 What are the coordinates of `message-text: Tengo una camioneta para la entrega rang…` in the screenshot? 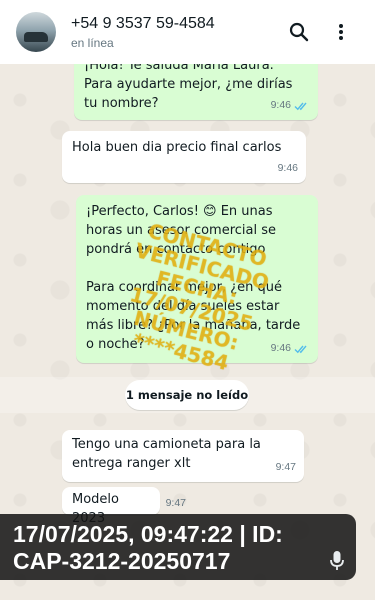 It's located at (166, 454).